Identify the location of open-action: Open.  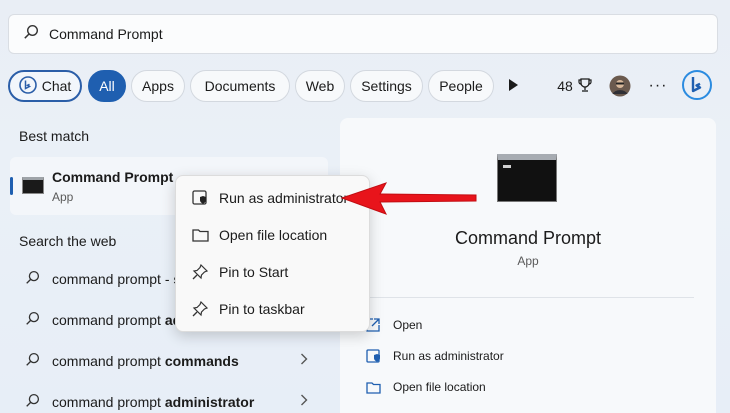
(394, 325).